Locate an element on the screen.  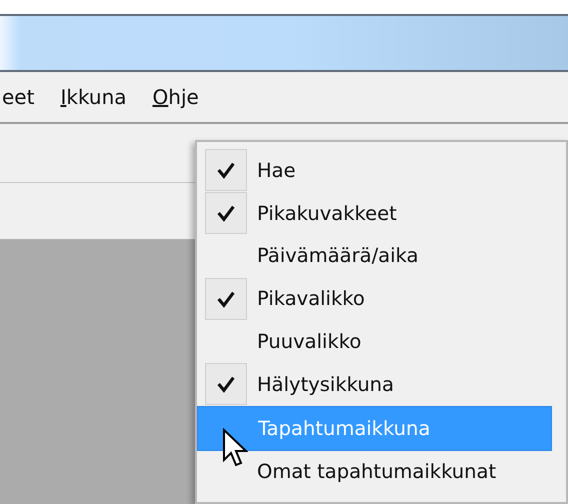
menu-item: Pikakuvakkeet is located at coordinates (381, 213).